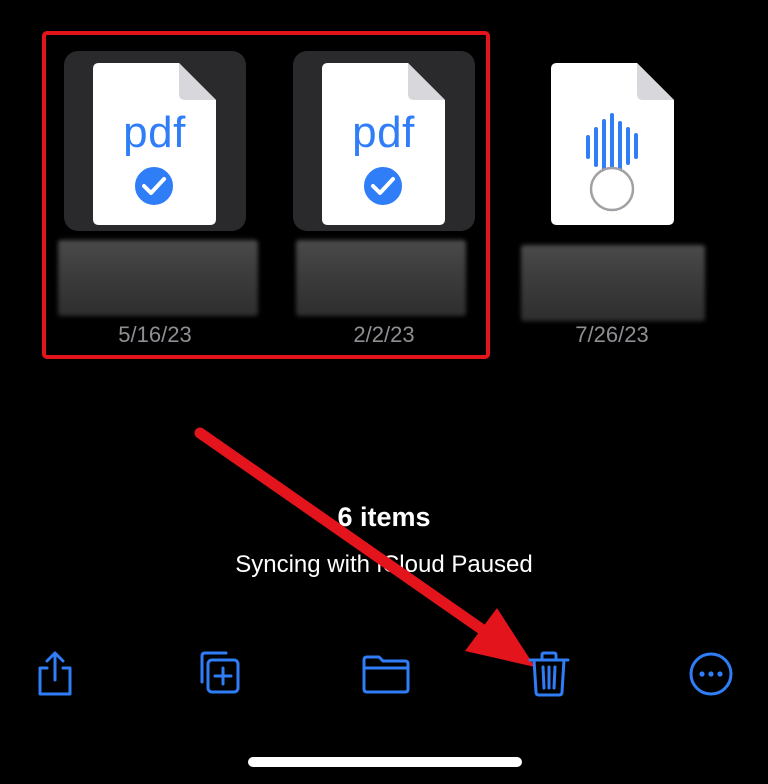 The image size is (768, 784). I want to click on more-icon, so click(711, 674).